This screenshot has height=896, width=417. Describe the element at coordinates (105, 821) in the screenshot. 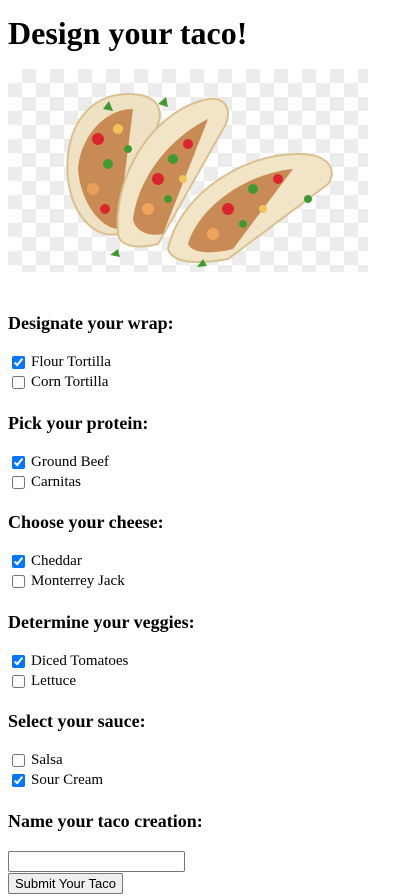

I see `name-heading: Name your taco creation:` at that location.